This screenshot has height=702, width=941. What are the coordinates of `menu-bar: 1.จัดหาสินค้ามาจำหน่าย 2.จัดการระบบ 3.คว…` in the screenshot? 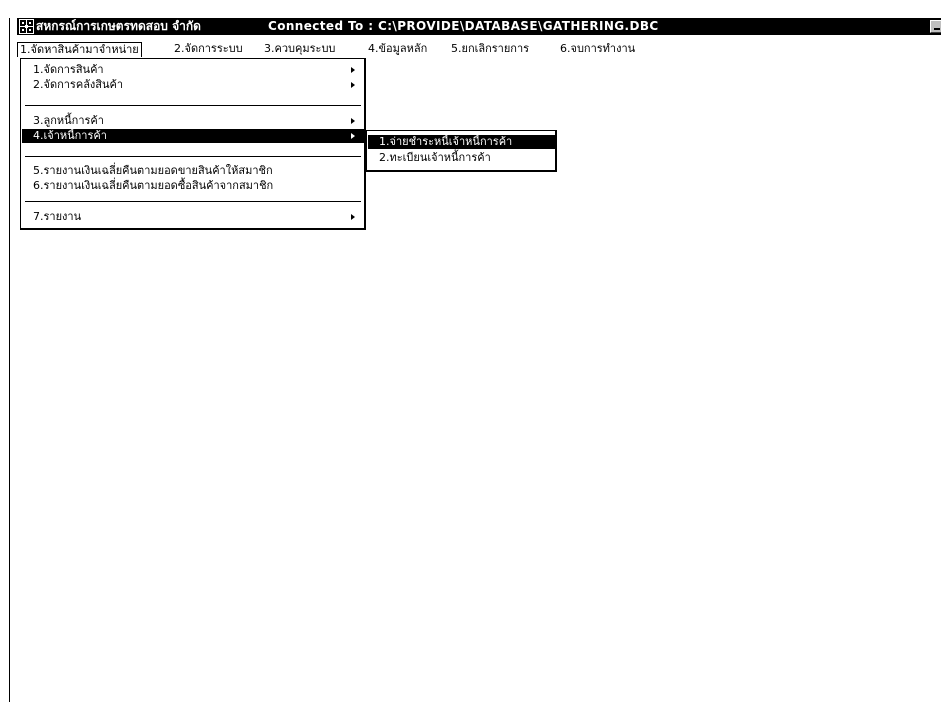 It's located at (479, 49).